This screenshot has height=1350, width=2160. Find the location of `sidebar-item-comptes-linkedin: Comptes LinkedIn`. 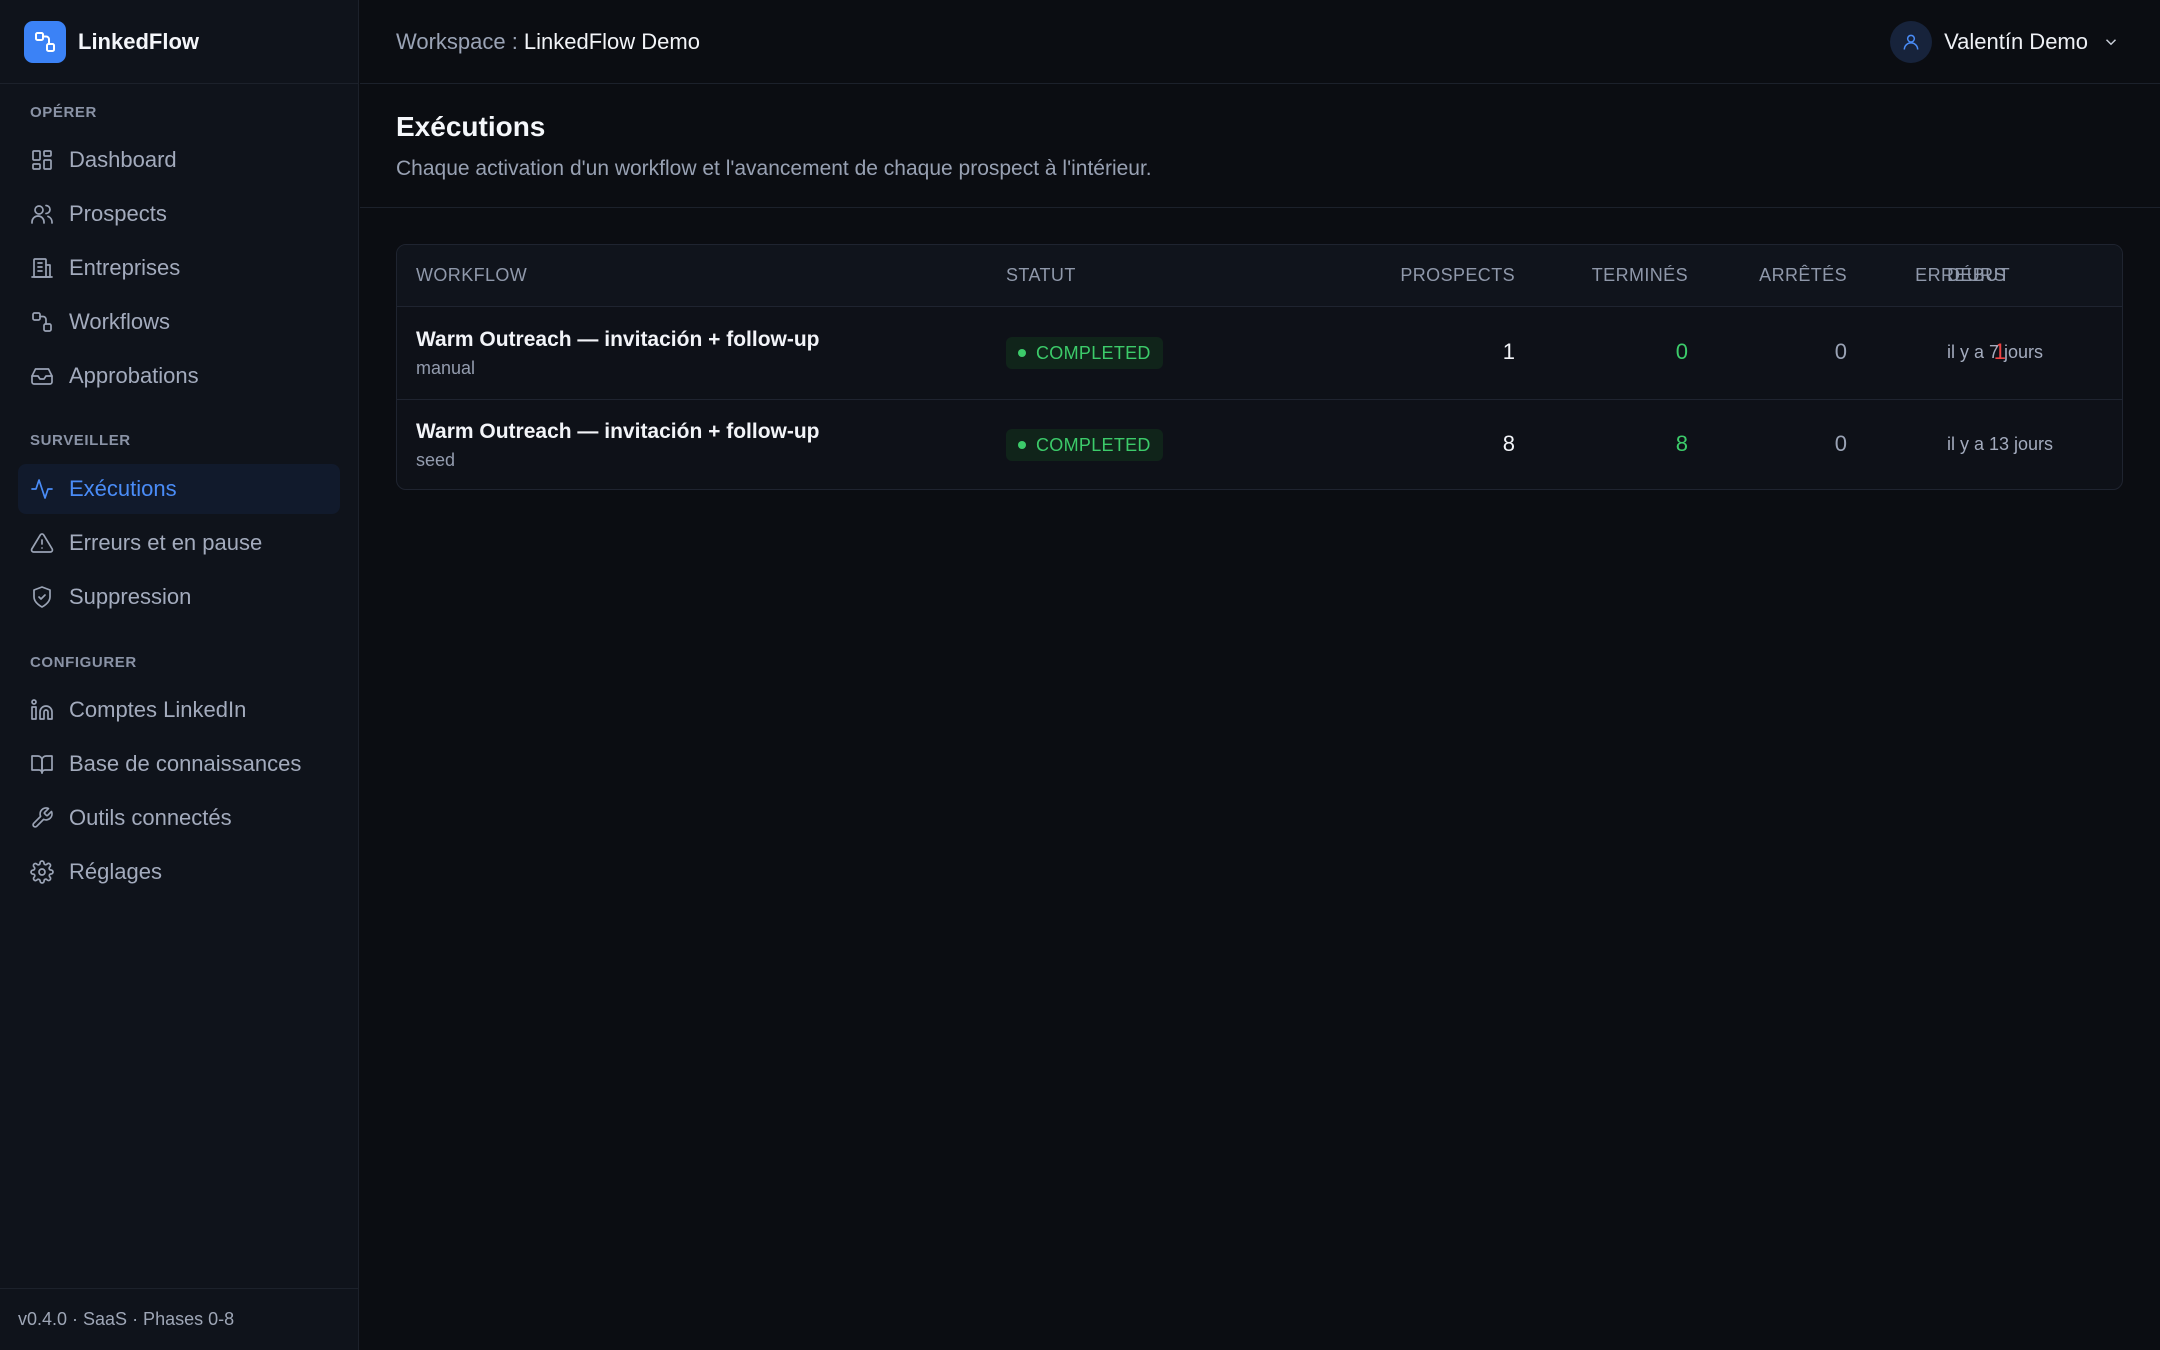

sidebar-item-comptes-linkedin: Comptes LinkedIn is located at coordinates (179, 710).